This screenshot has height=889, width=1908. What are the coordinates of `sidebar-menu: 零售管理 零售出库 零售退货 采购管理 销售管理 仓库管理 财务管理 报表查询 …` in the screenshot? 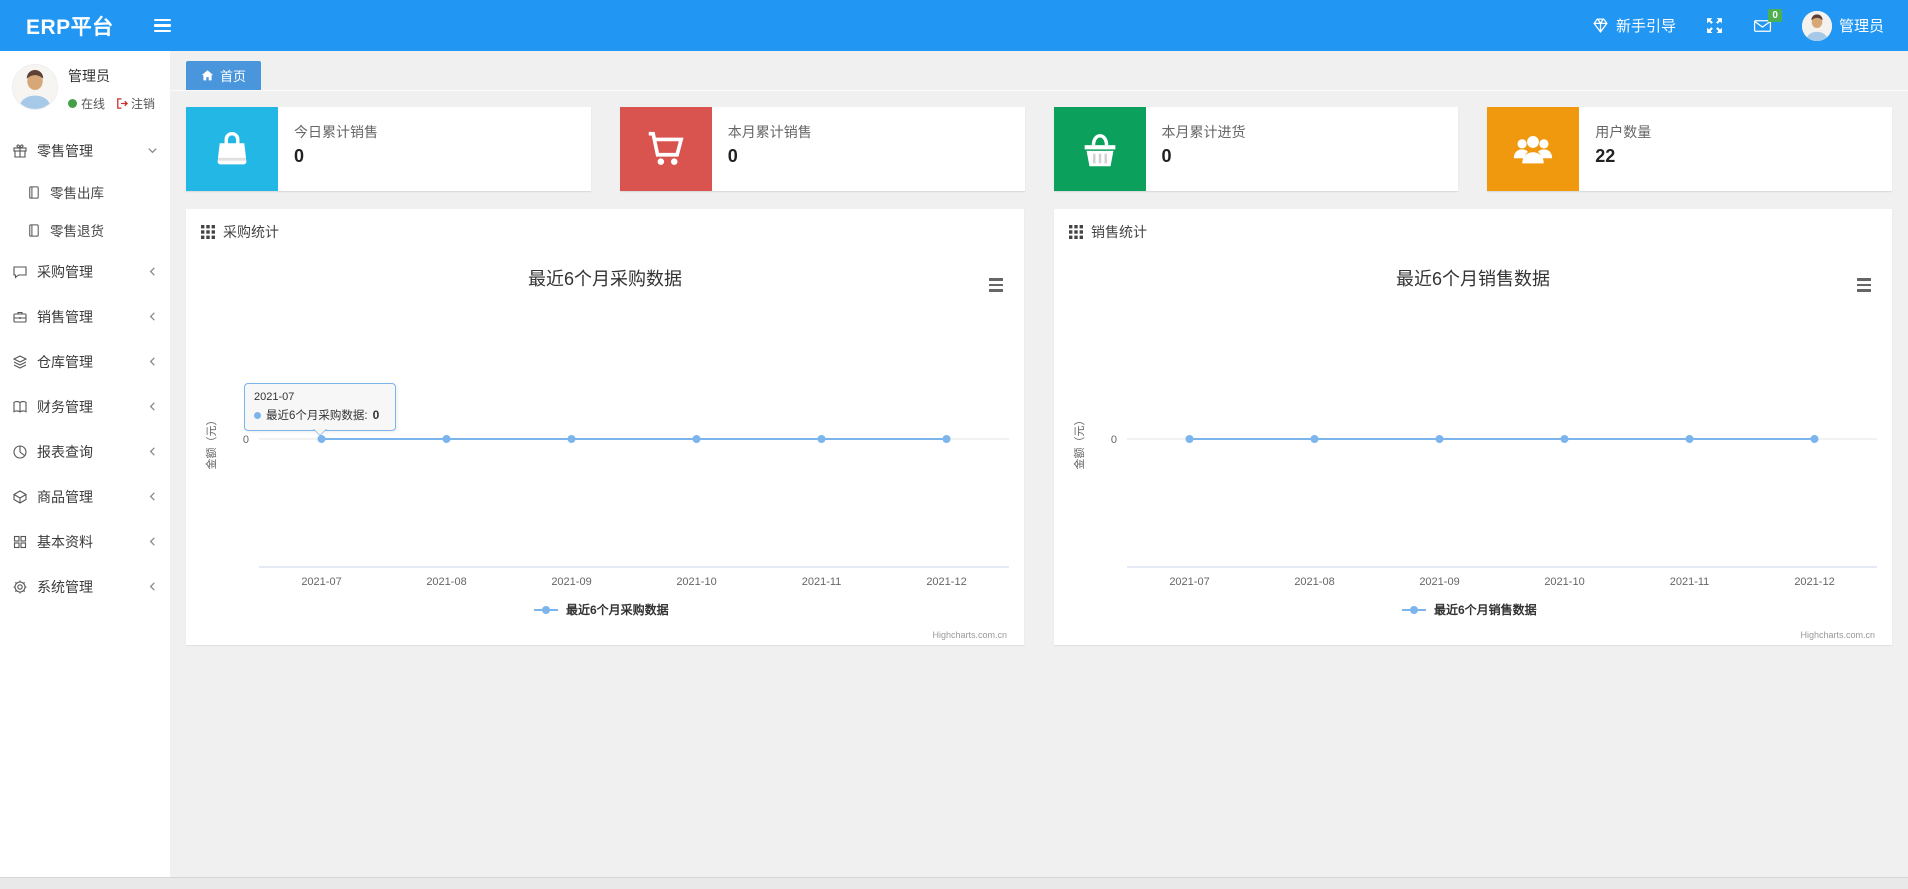 It's located at (85, 366).